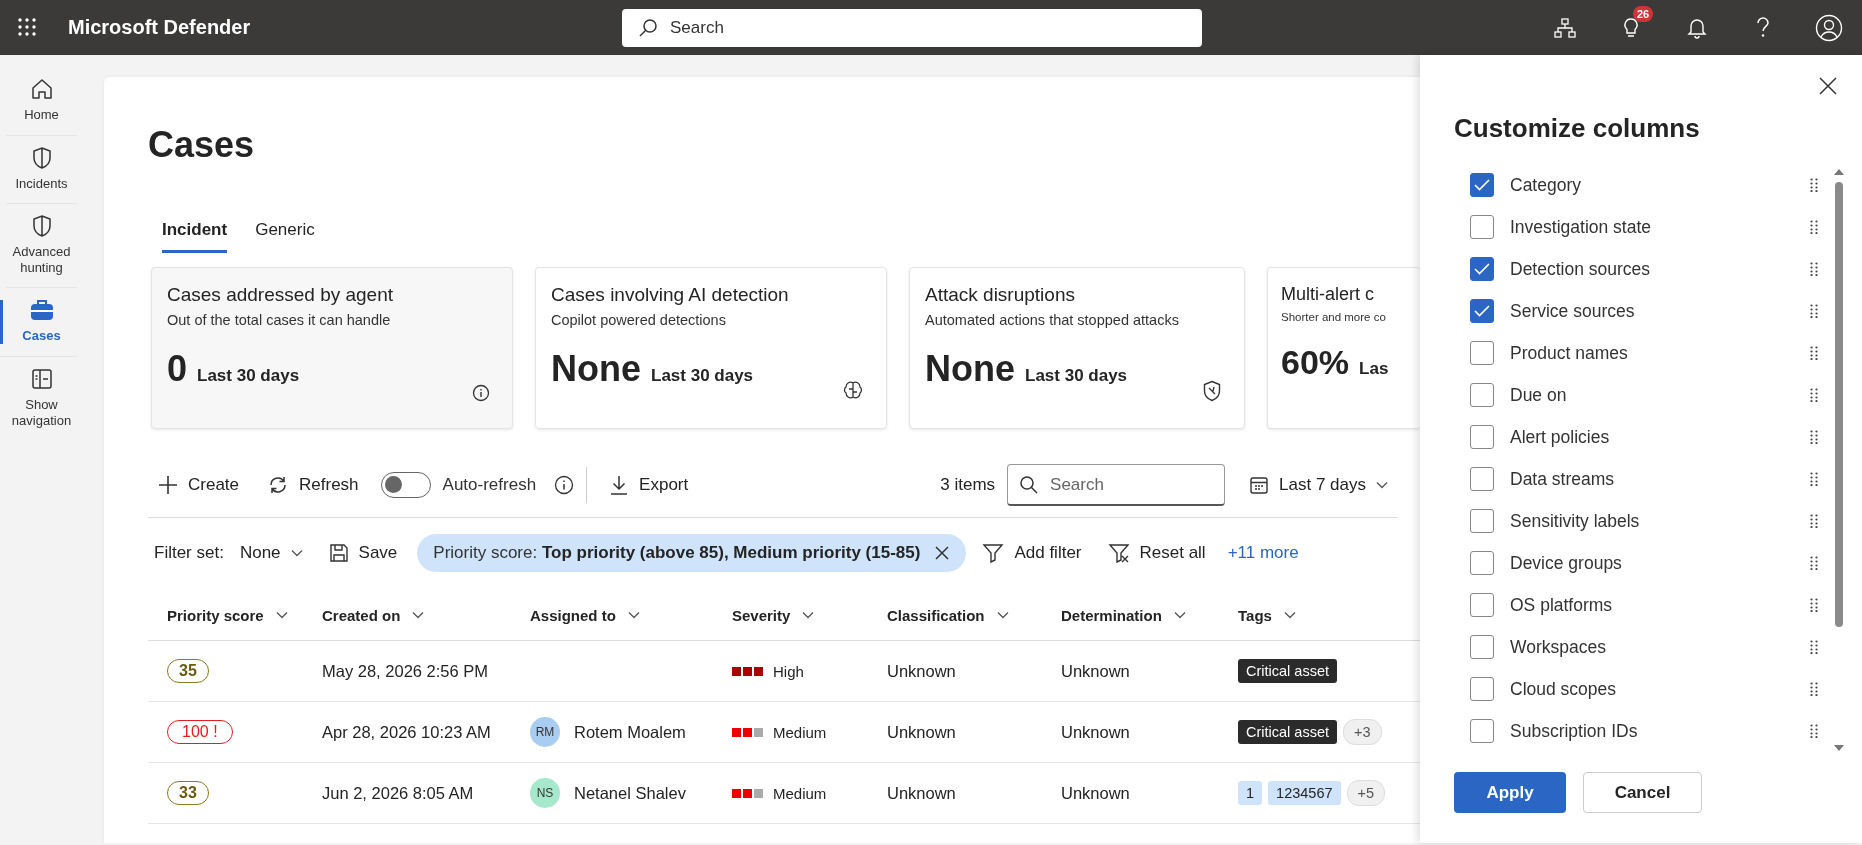  What do you see at coordinates (1839, 172) in the screenshot?
I see `scroll-up-arrow-icon` at bounding box center [1839, 172].